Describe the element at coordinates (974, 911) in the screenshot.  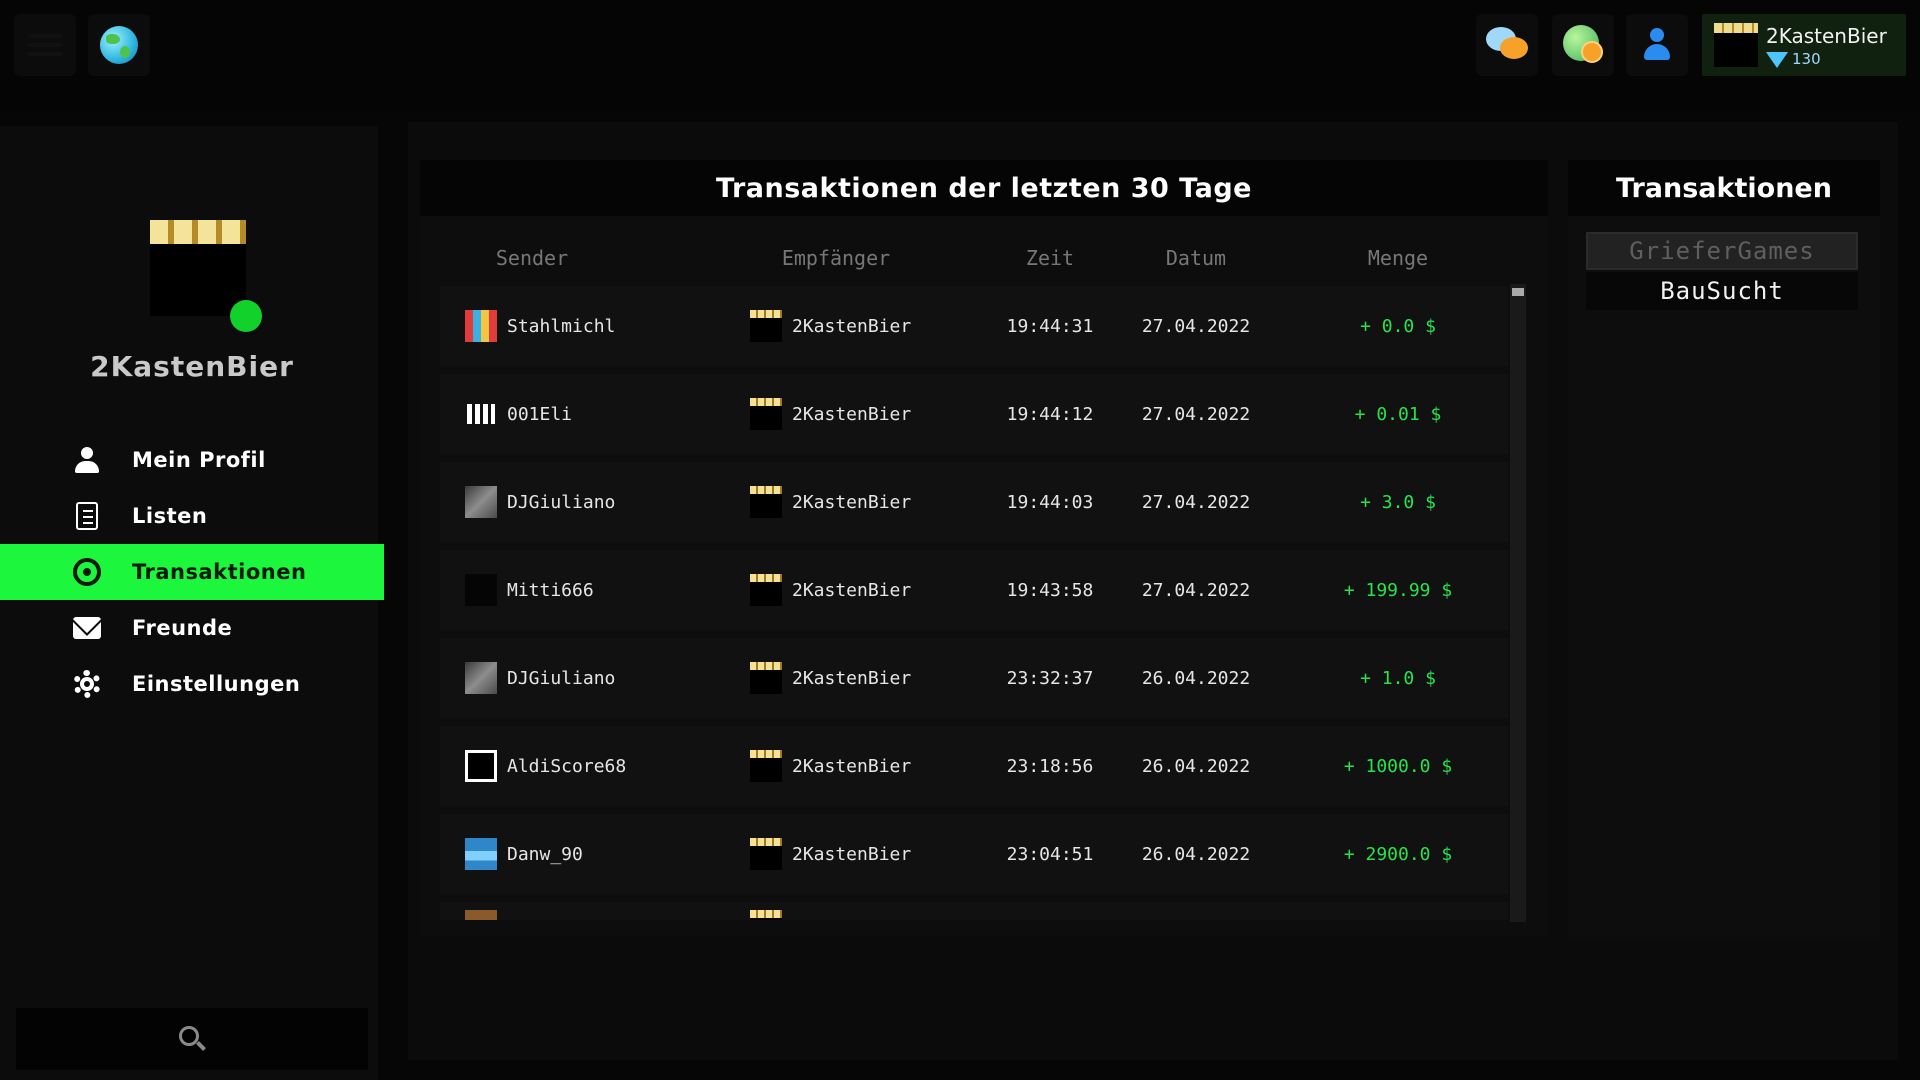
I see `table-row` at that location.